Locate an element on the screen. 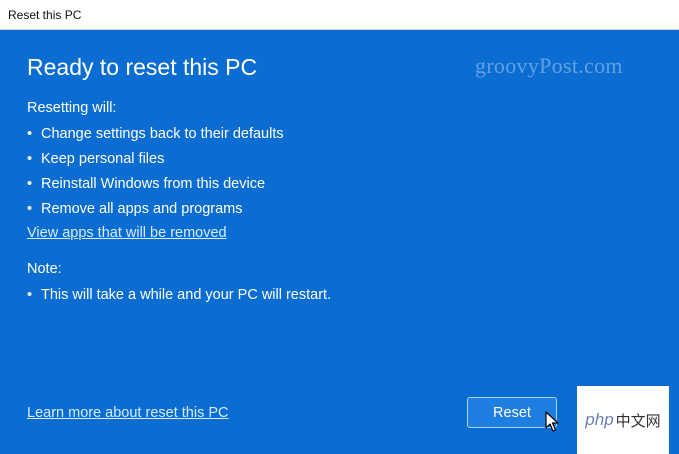  list-item: • Change settings back to their defaults is located at coordinates (155, 134).